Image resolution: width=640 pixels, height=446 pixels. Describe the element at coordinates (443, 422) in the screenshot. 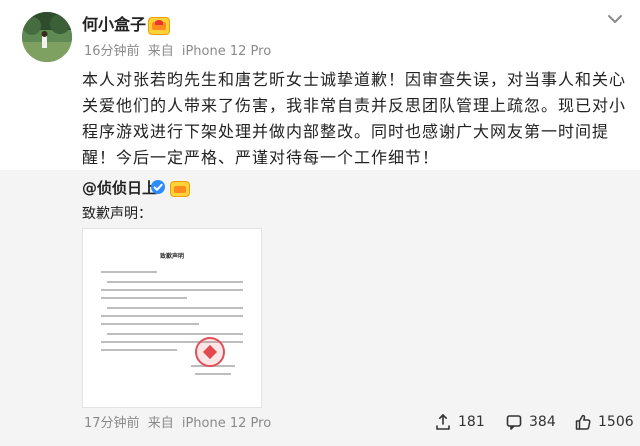

I see `share-icon` at that location.